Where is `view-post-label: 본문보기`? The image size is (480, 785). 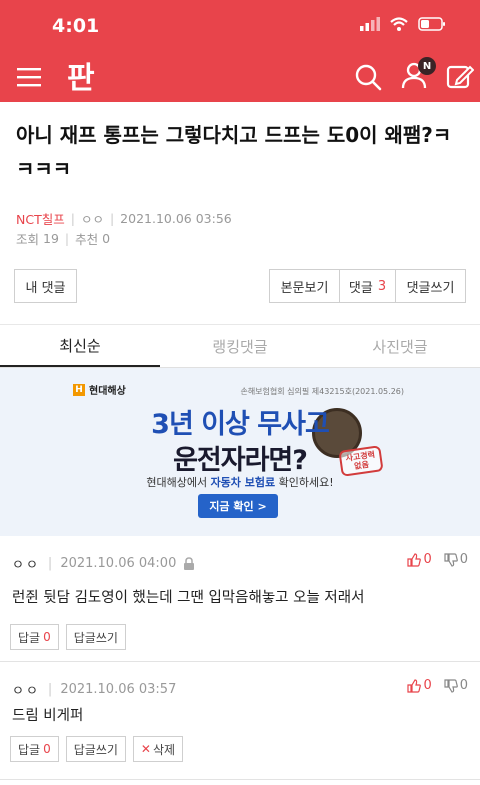
view-post-label: 본문보기 is located at coordinates (304, 288).